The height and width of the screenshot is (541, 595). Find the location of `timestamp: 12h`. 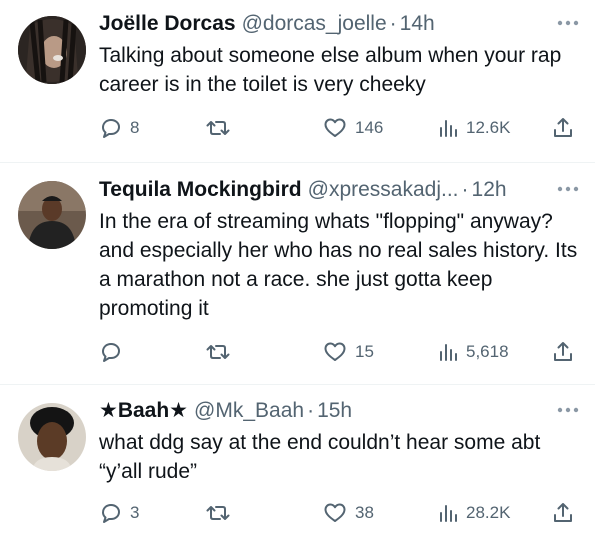

timestamp: 12h is located at coordinates (489, 190).